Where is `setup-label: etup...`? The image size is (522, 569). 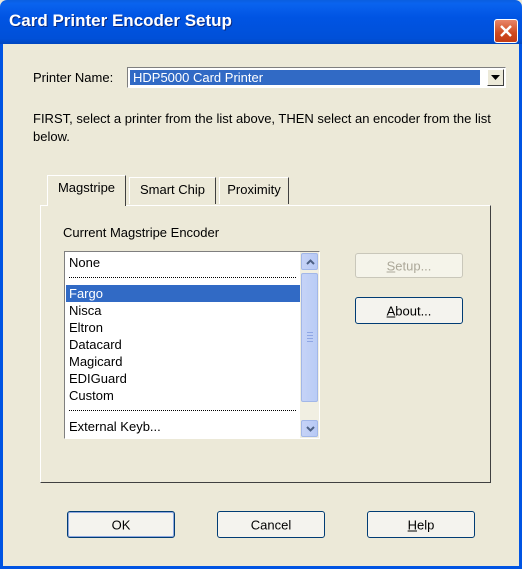 setup-label: etup... is located at coordinates (413, 265).